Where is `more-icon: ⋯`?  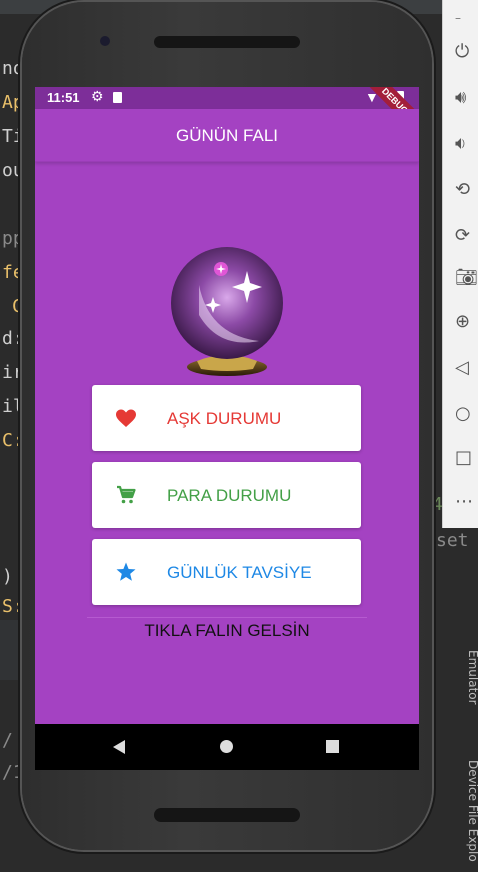 more-icon: ⋯ is located at coordinates (466, 502).